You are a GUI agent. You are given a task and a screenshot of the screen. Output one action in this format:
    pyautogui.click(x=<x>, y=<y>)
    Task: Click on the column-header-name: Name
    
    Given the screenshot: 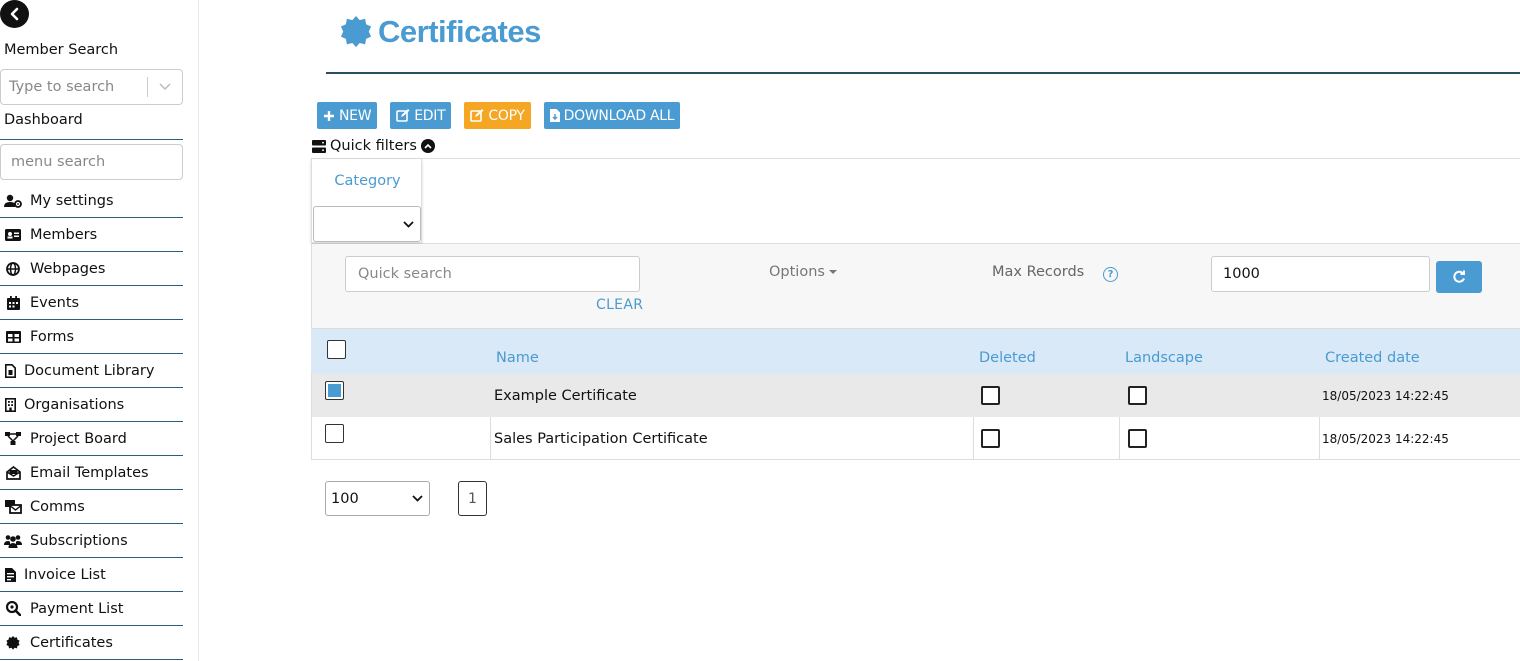 What is the action you would take?
    pyautogui.click(x=517, y=358)
    